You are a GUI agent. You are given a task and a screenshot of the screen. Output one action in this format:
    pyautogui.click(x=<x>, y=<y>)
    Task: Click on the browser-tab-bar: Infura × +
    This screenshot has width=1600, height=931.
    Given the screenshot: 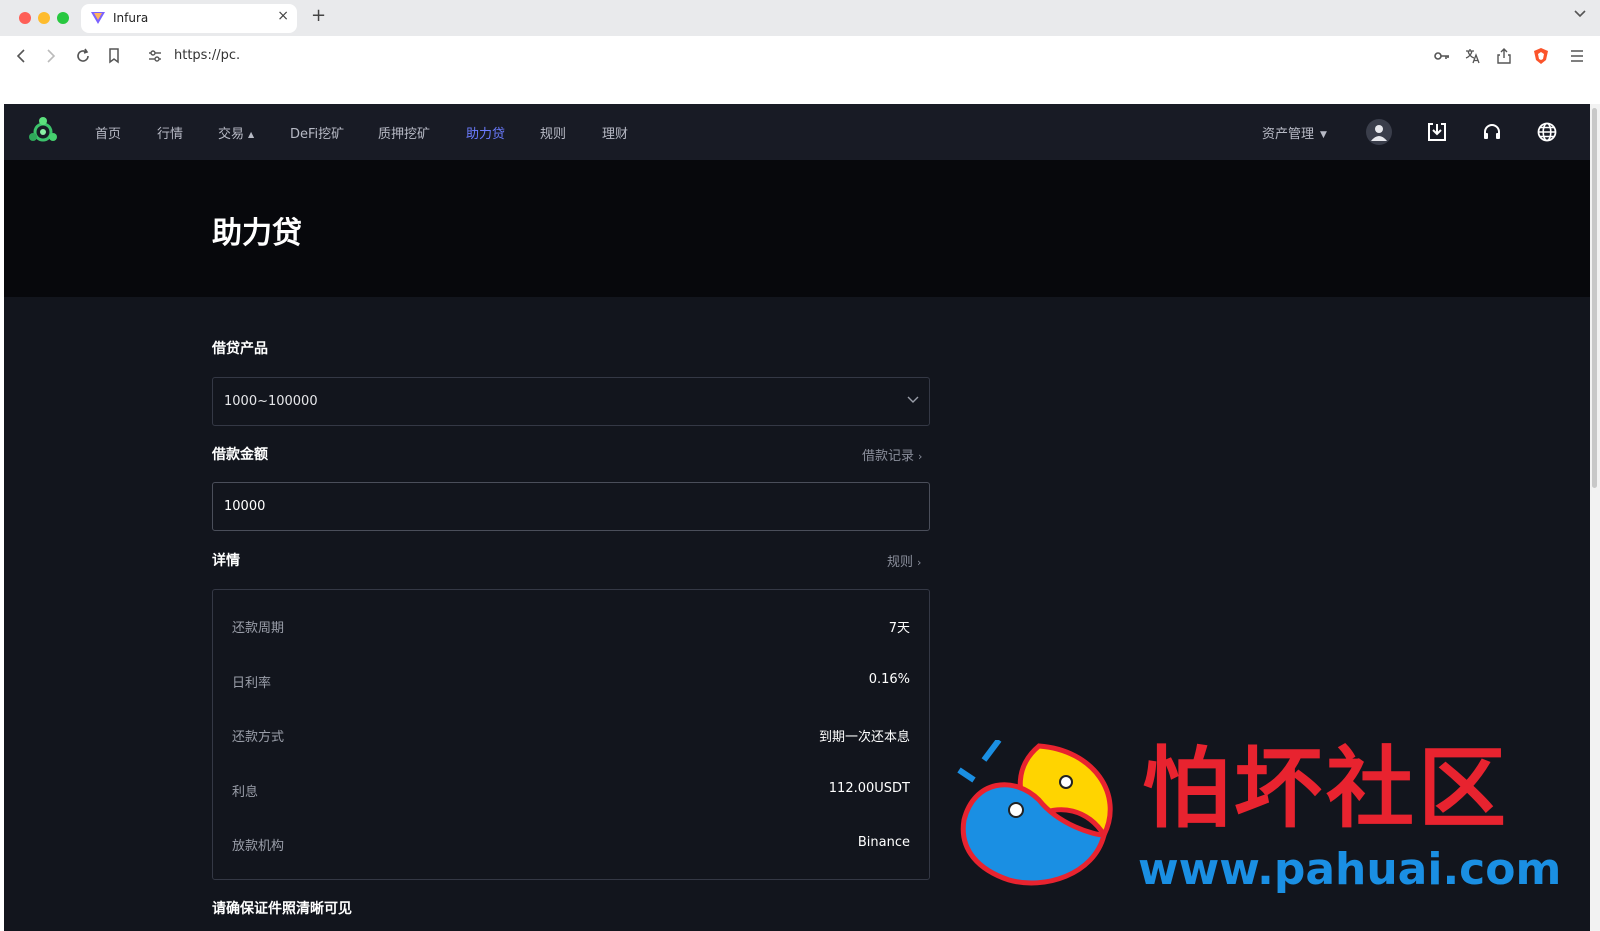 What is the action you would take?
    pyautogui.click(x=800, y=18)
    